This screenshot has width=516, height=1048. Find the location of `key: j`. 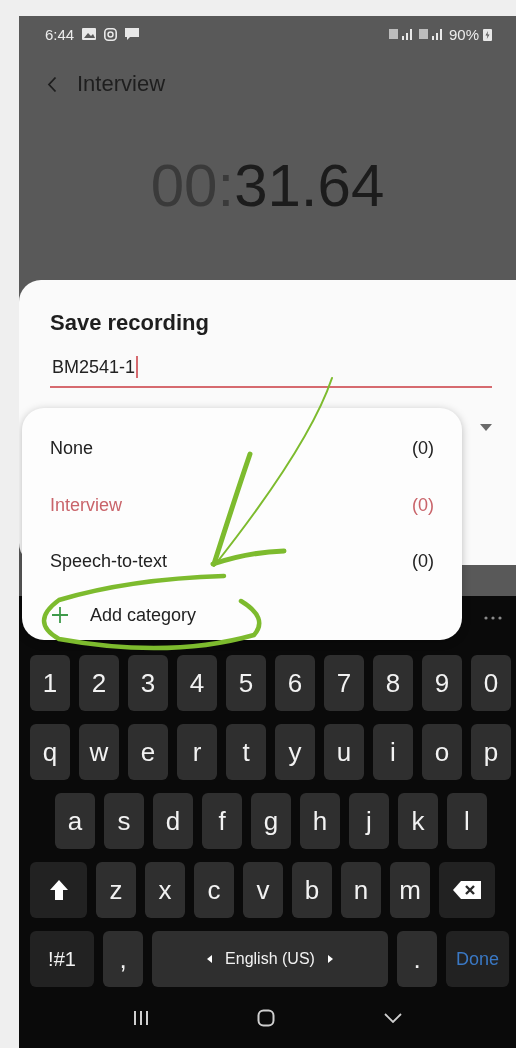

key: j is located at coordinates (369, 821).